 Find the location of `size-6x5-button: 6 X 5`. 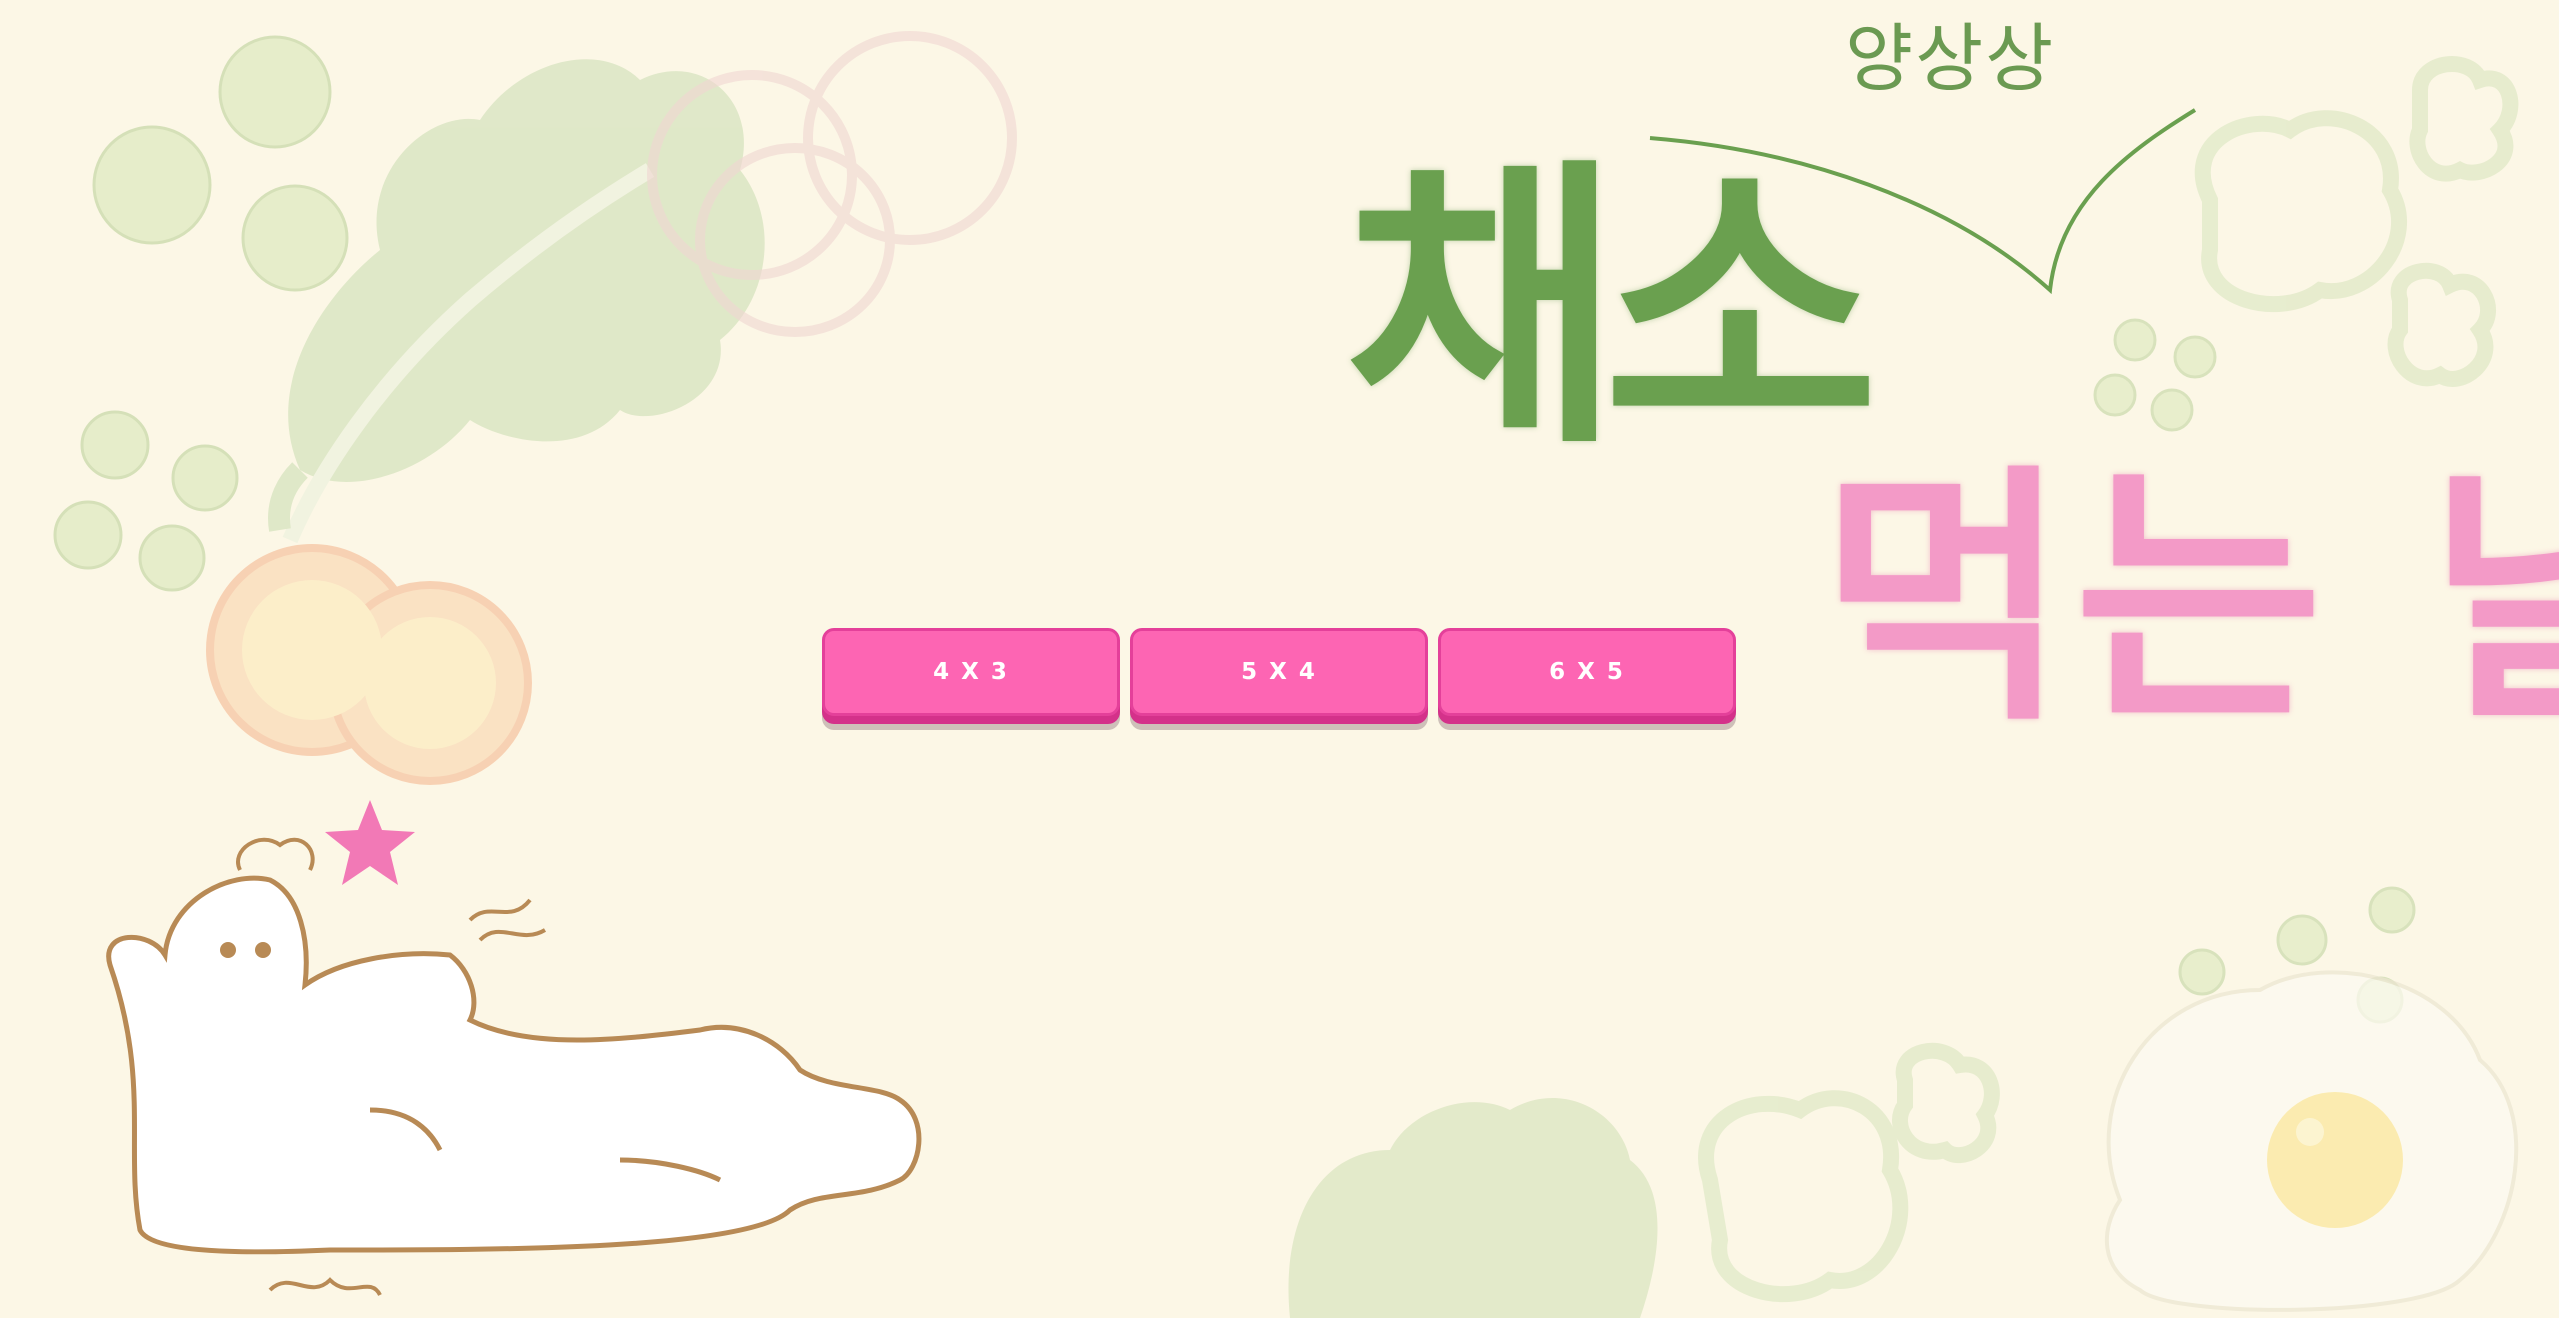

size-6x5-button: 6 X 5 is located at coordinates (1587, 672).